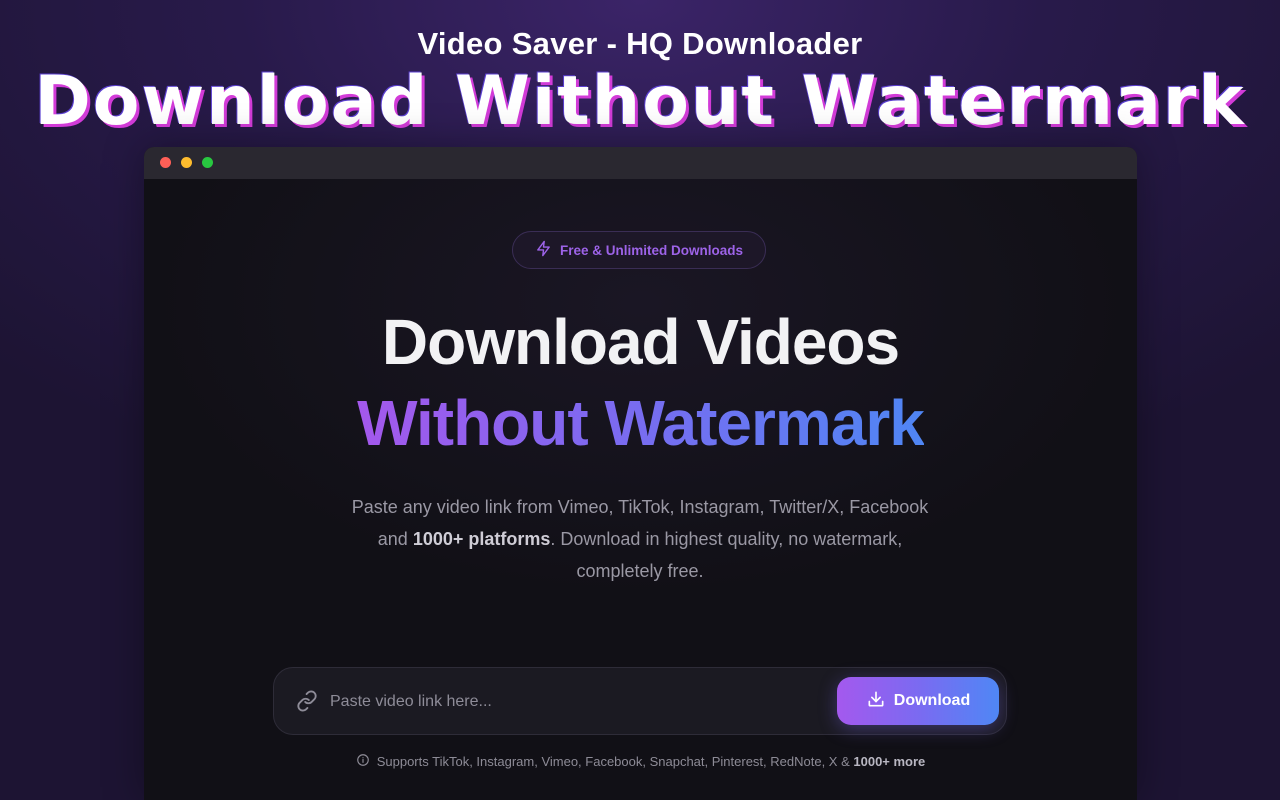 This screenshot has height=800, width=1280. What do you see at coordinates (932, 700) in the screenshot?
I see `download-button-label: Download` at bounding box center [932, 700].